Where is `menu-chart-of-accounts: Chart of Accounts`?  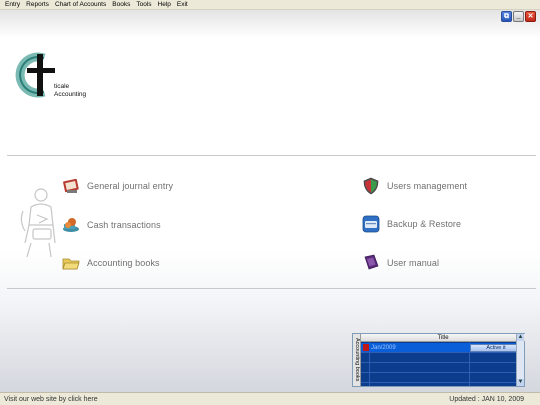 menu-chart-of-accounts: Chart of Accounts is located at coordinates (80, 5).